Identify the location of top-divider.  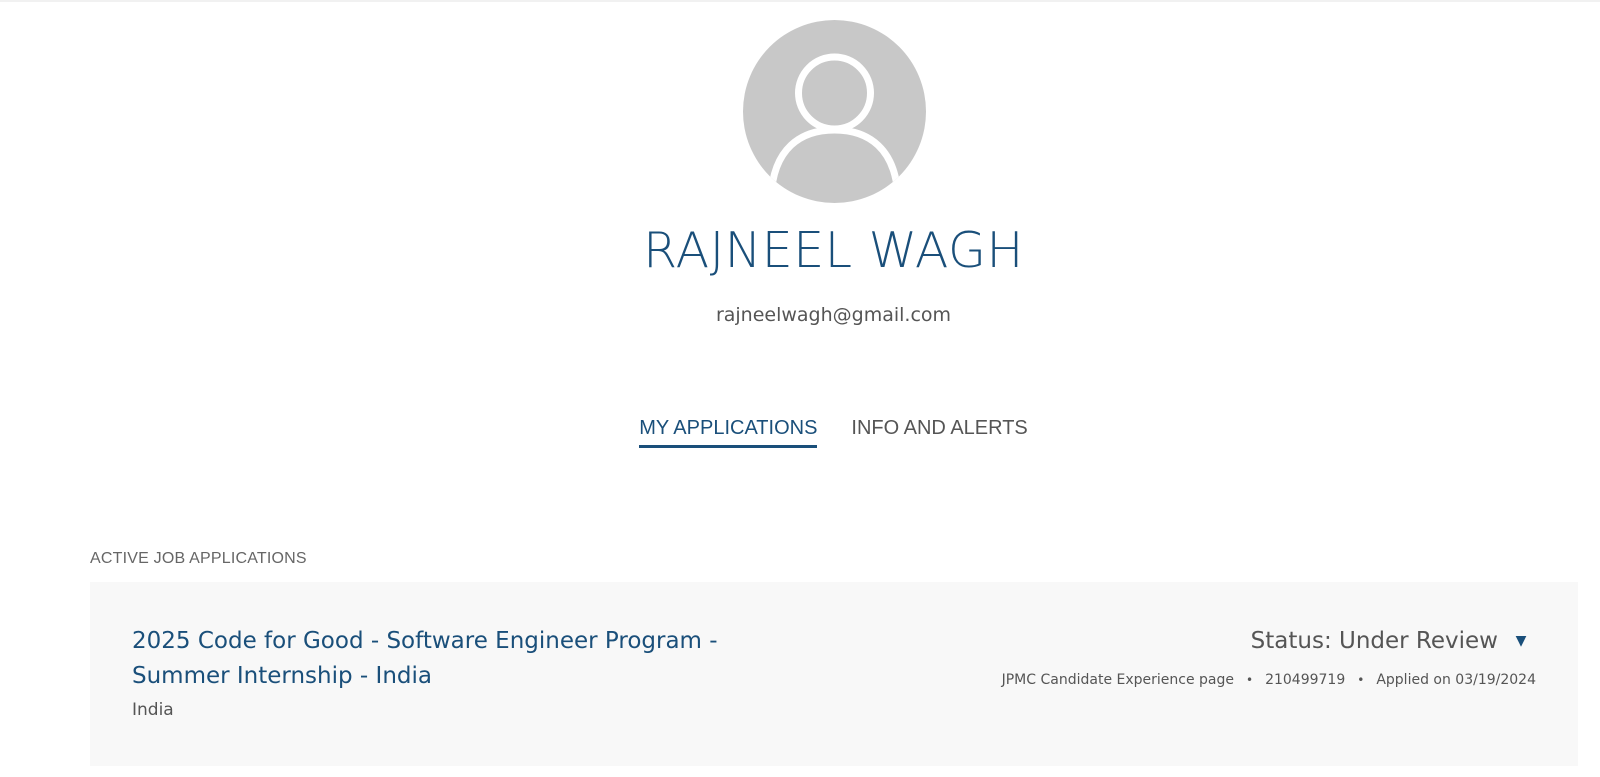
(800, 1).